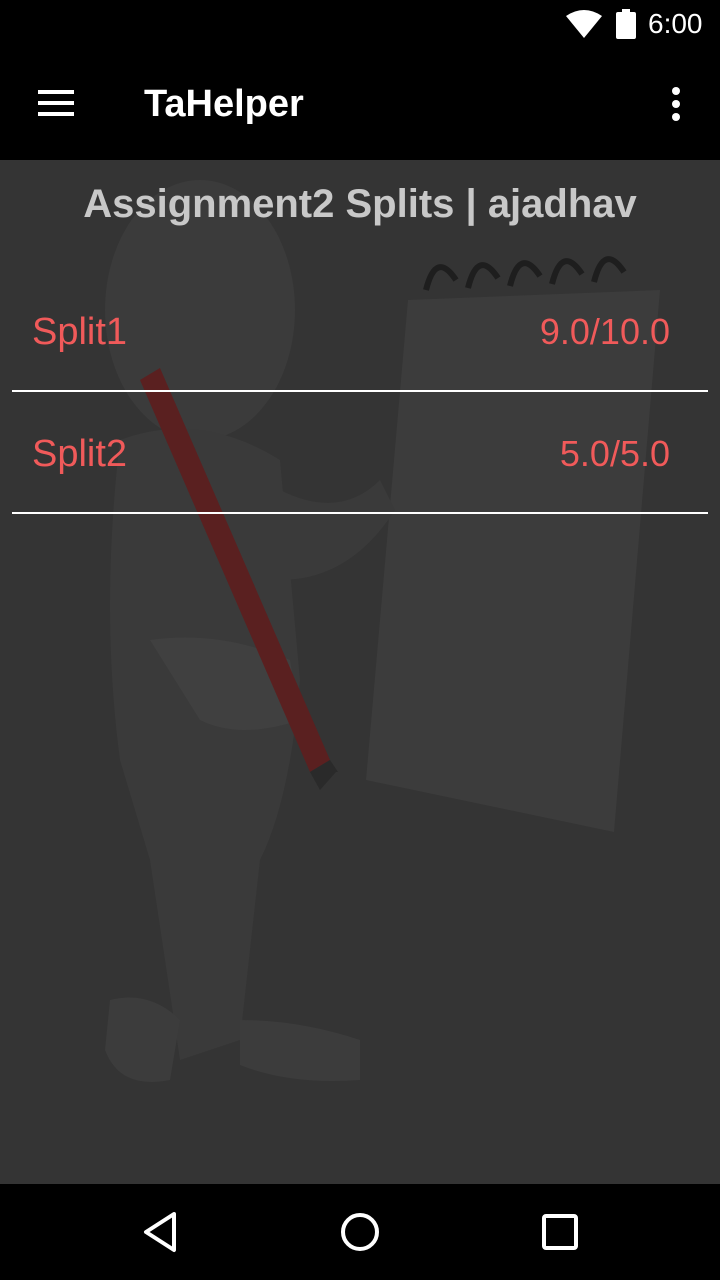 This screenshot has height=1280, width=720. What do you see at coordinates (584, 26) in the screenshot?
I see `wifi-icon` at bounding box center [584, 26].